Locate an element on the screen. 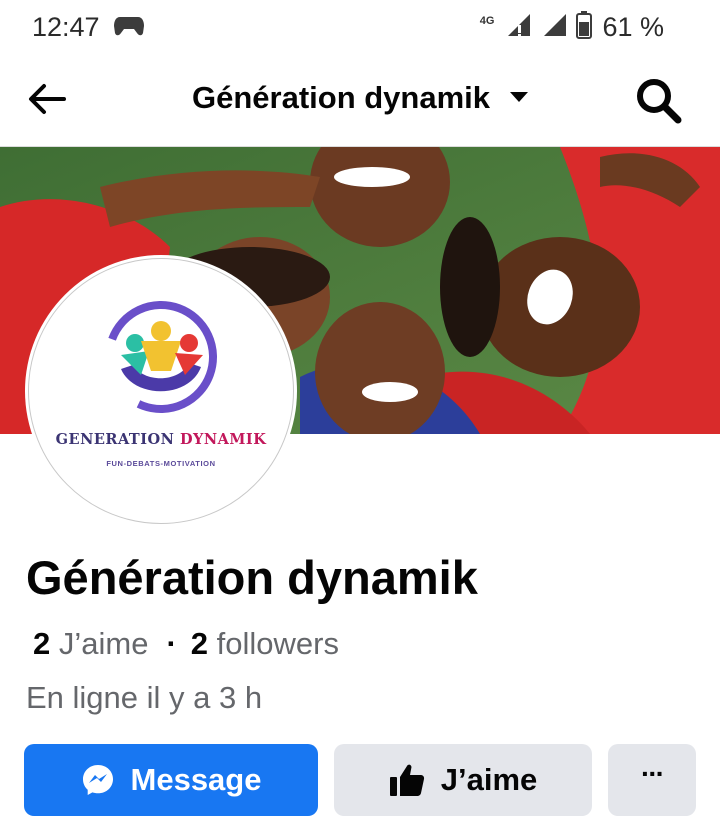 Image resolution: width=720 pixels, height=837 pixels. caret-down-icon is located at coordinates (519, 97).